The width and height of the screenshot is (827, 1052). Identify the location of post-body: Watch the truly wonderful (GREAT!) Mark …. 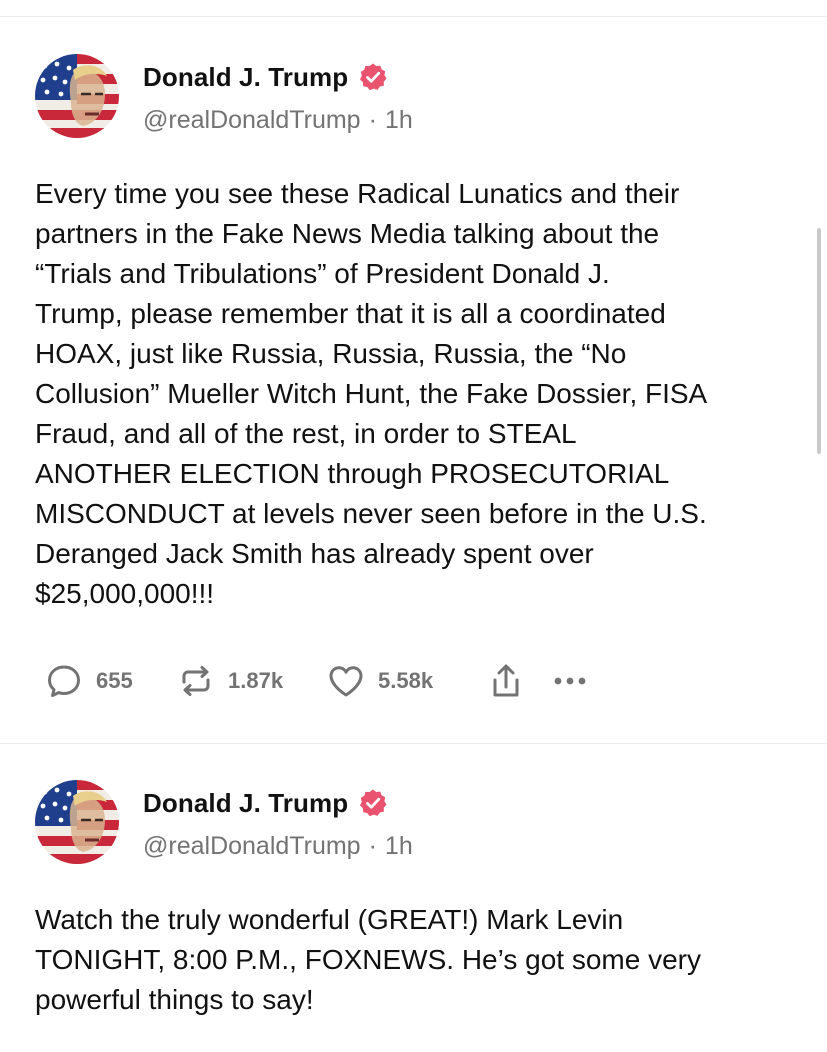
(368, 959).